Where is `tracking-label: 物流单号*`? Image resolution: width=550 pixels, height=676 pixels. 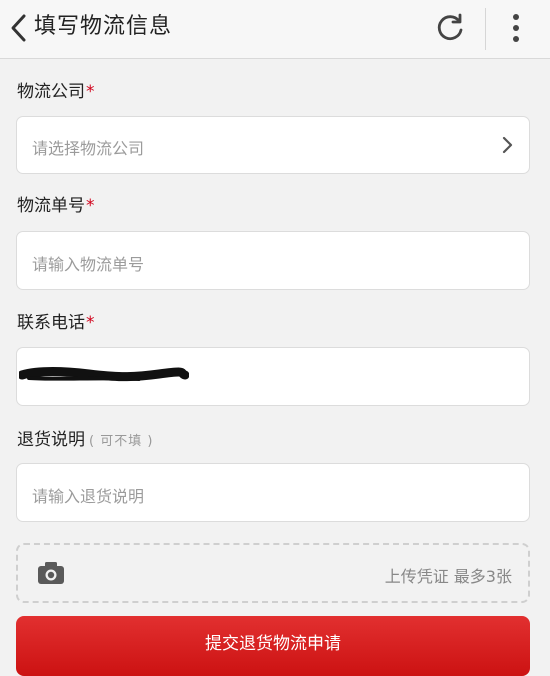 tracking-label: 物流单号* is located at coordinates (56, 206).